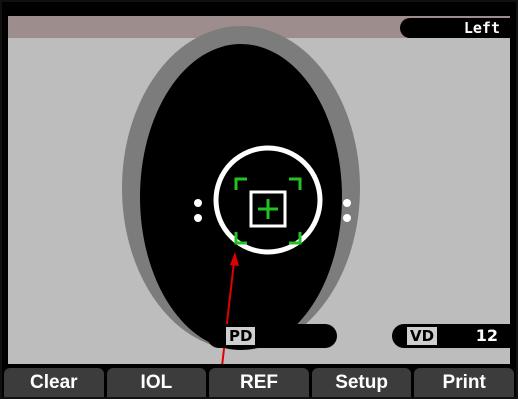 Image resolution: width=518 pixels, height=399 pixels. I want to click on function-menu: Clear IOL REF Setup Print, so click(259, 380).